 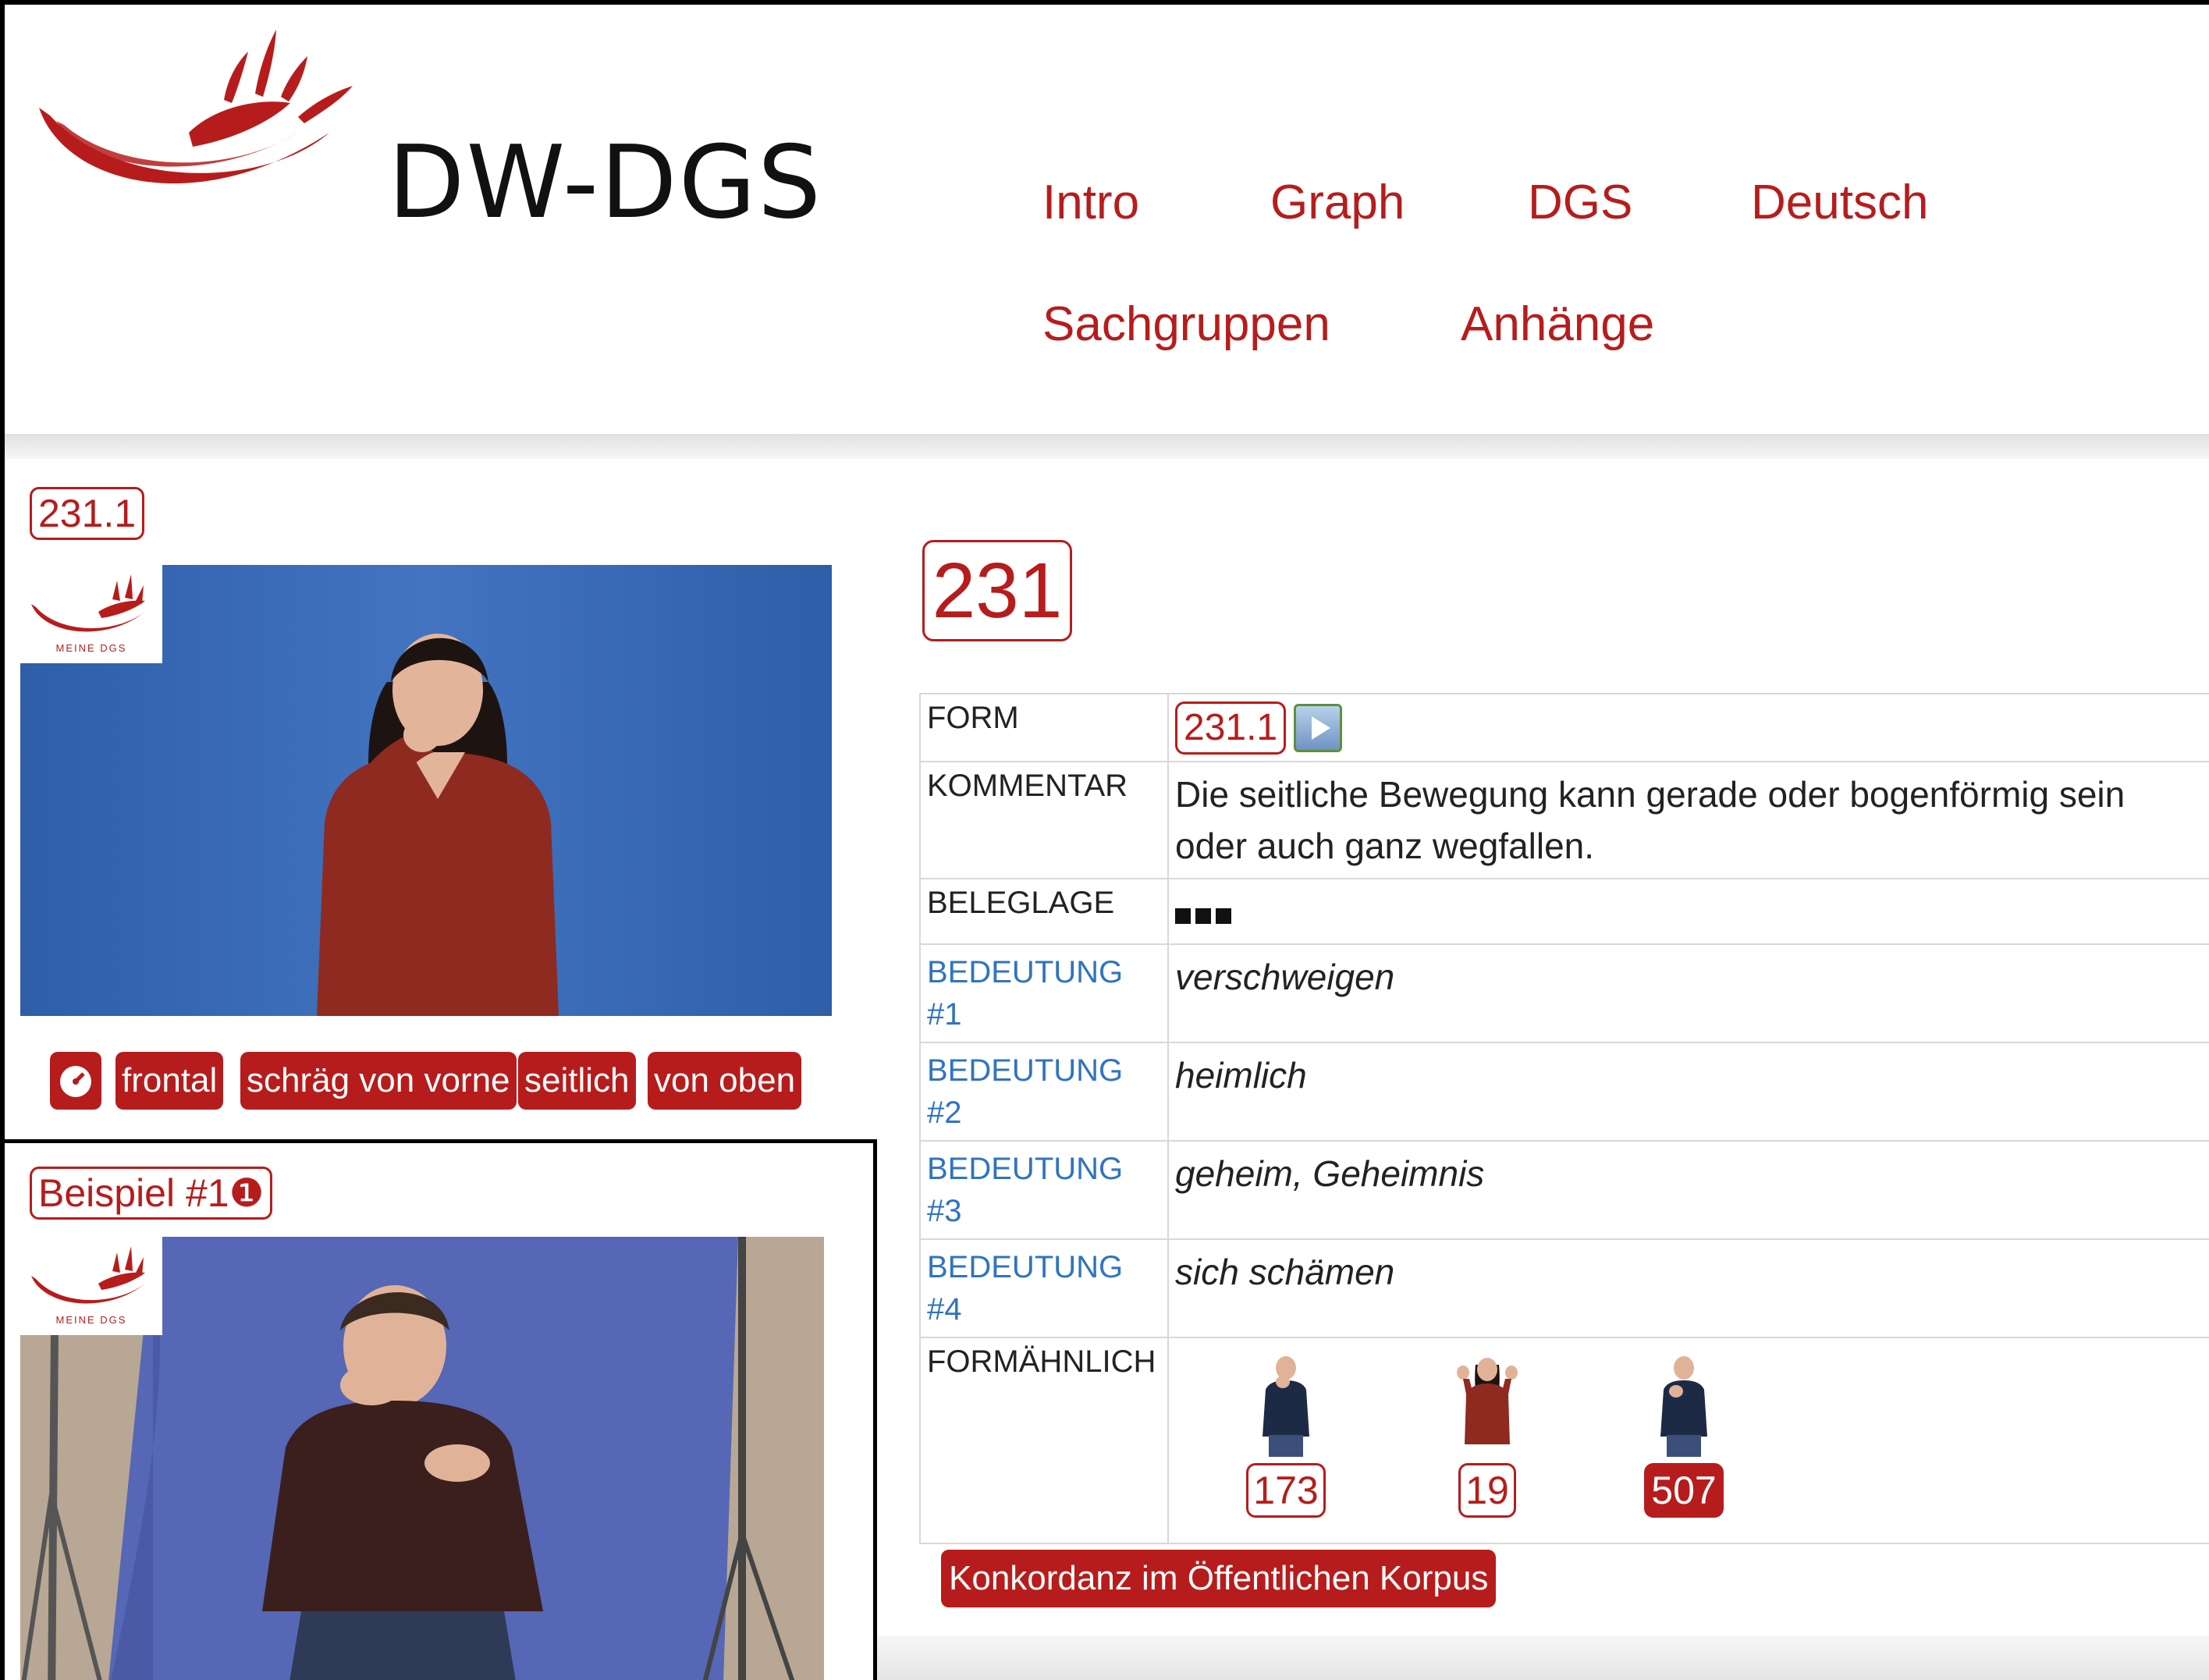 What do you see at coordinates (1044, 820) in the screenshot?
I see `kommentar-label: KOMMENTAR` at bounding box center [1044, 820].